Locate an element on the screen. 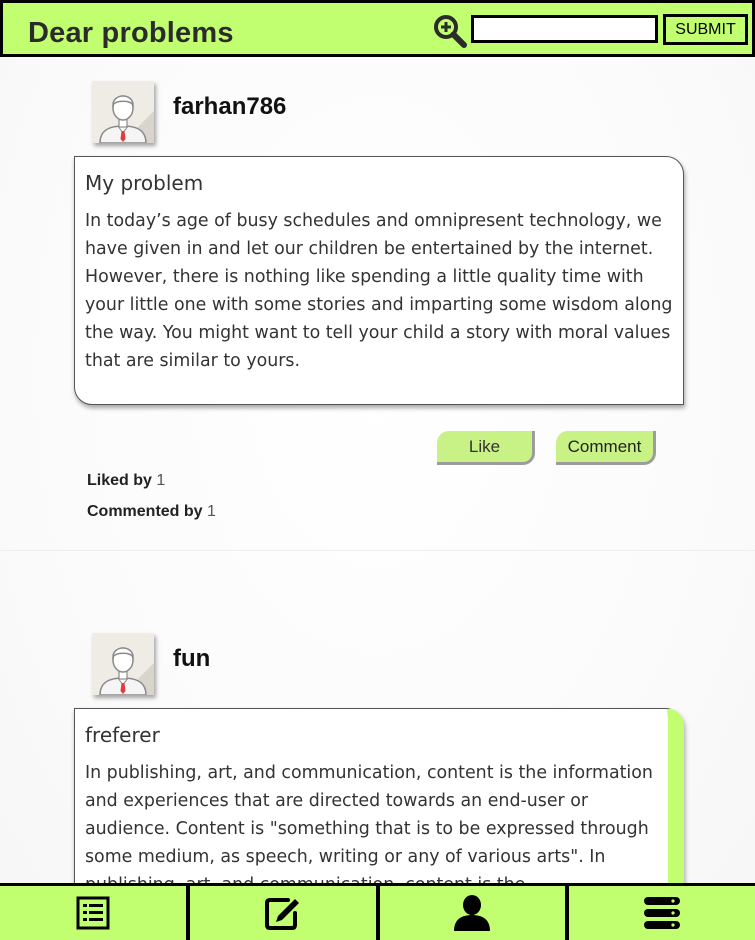  nav-menu is located at coordinates (662, 913).